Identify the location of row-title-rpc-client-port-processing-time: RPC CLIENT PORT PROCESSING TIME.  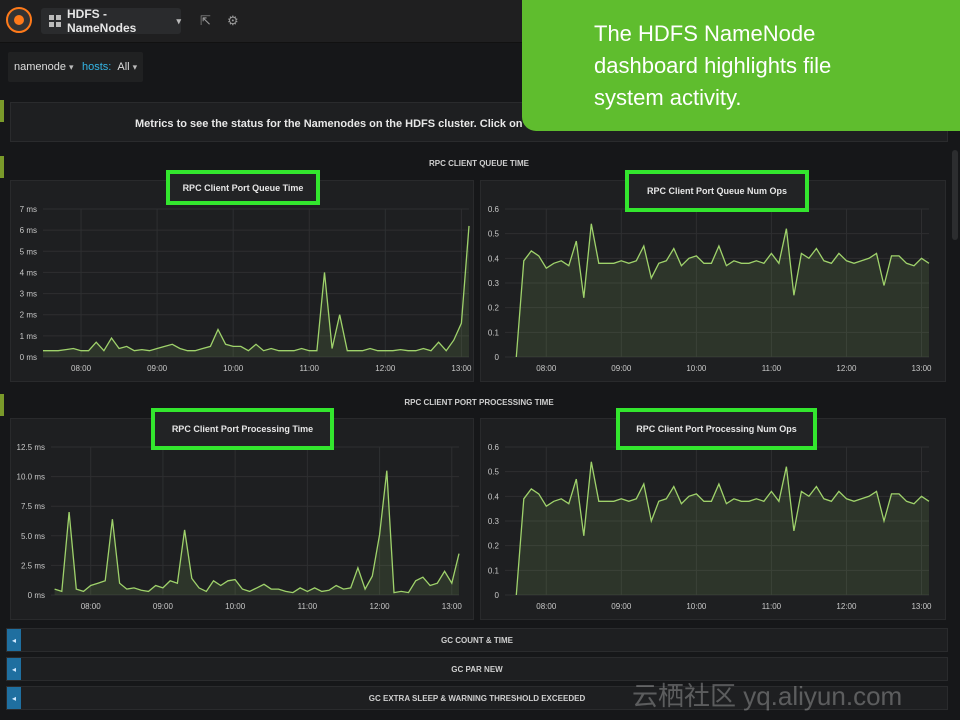
(479, 402).